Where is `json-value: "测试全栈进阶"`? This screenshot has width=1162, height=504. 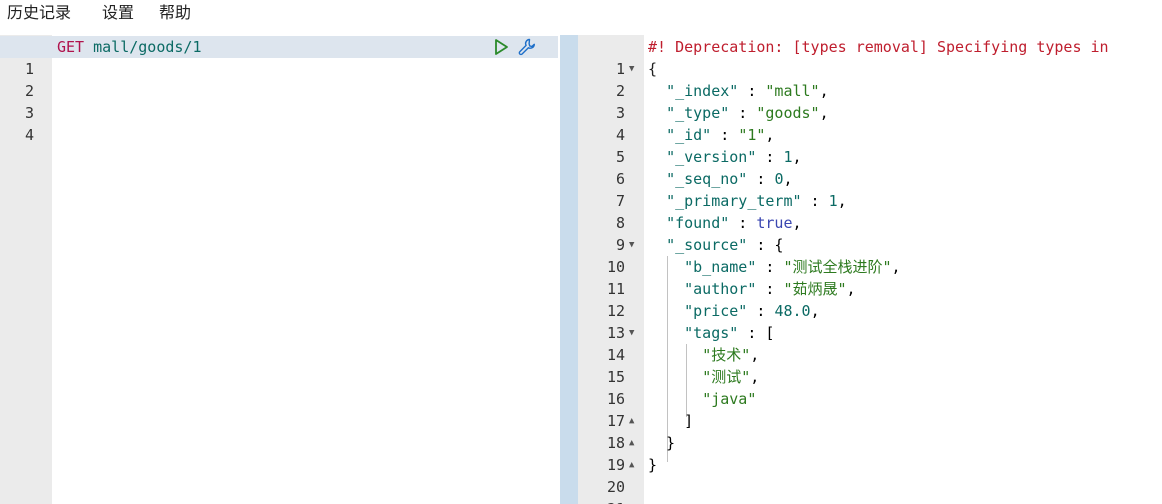
json-value: "测试全栈进阶" is located at coordinates (837, 267).